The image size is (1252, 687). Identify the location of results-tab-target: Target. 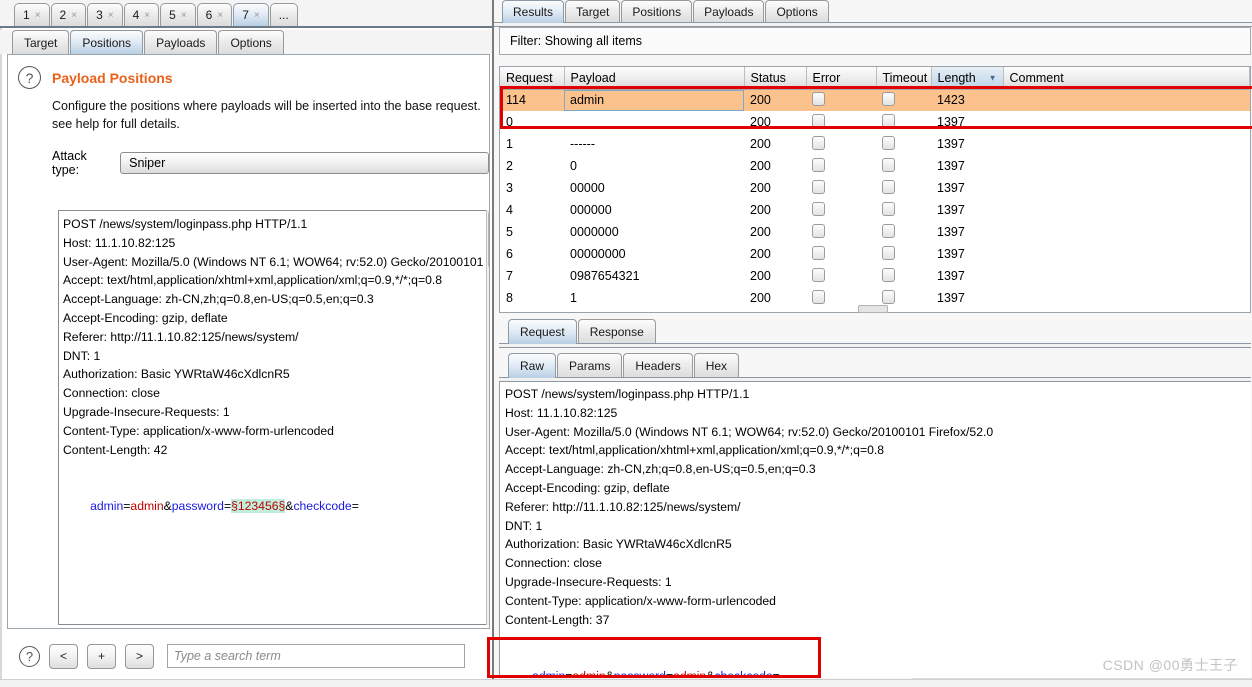
(593, 11).